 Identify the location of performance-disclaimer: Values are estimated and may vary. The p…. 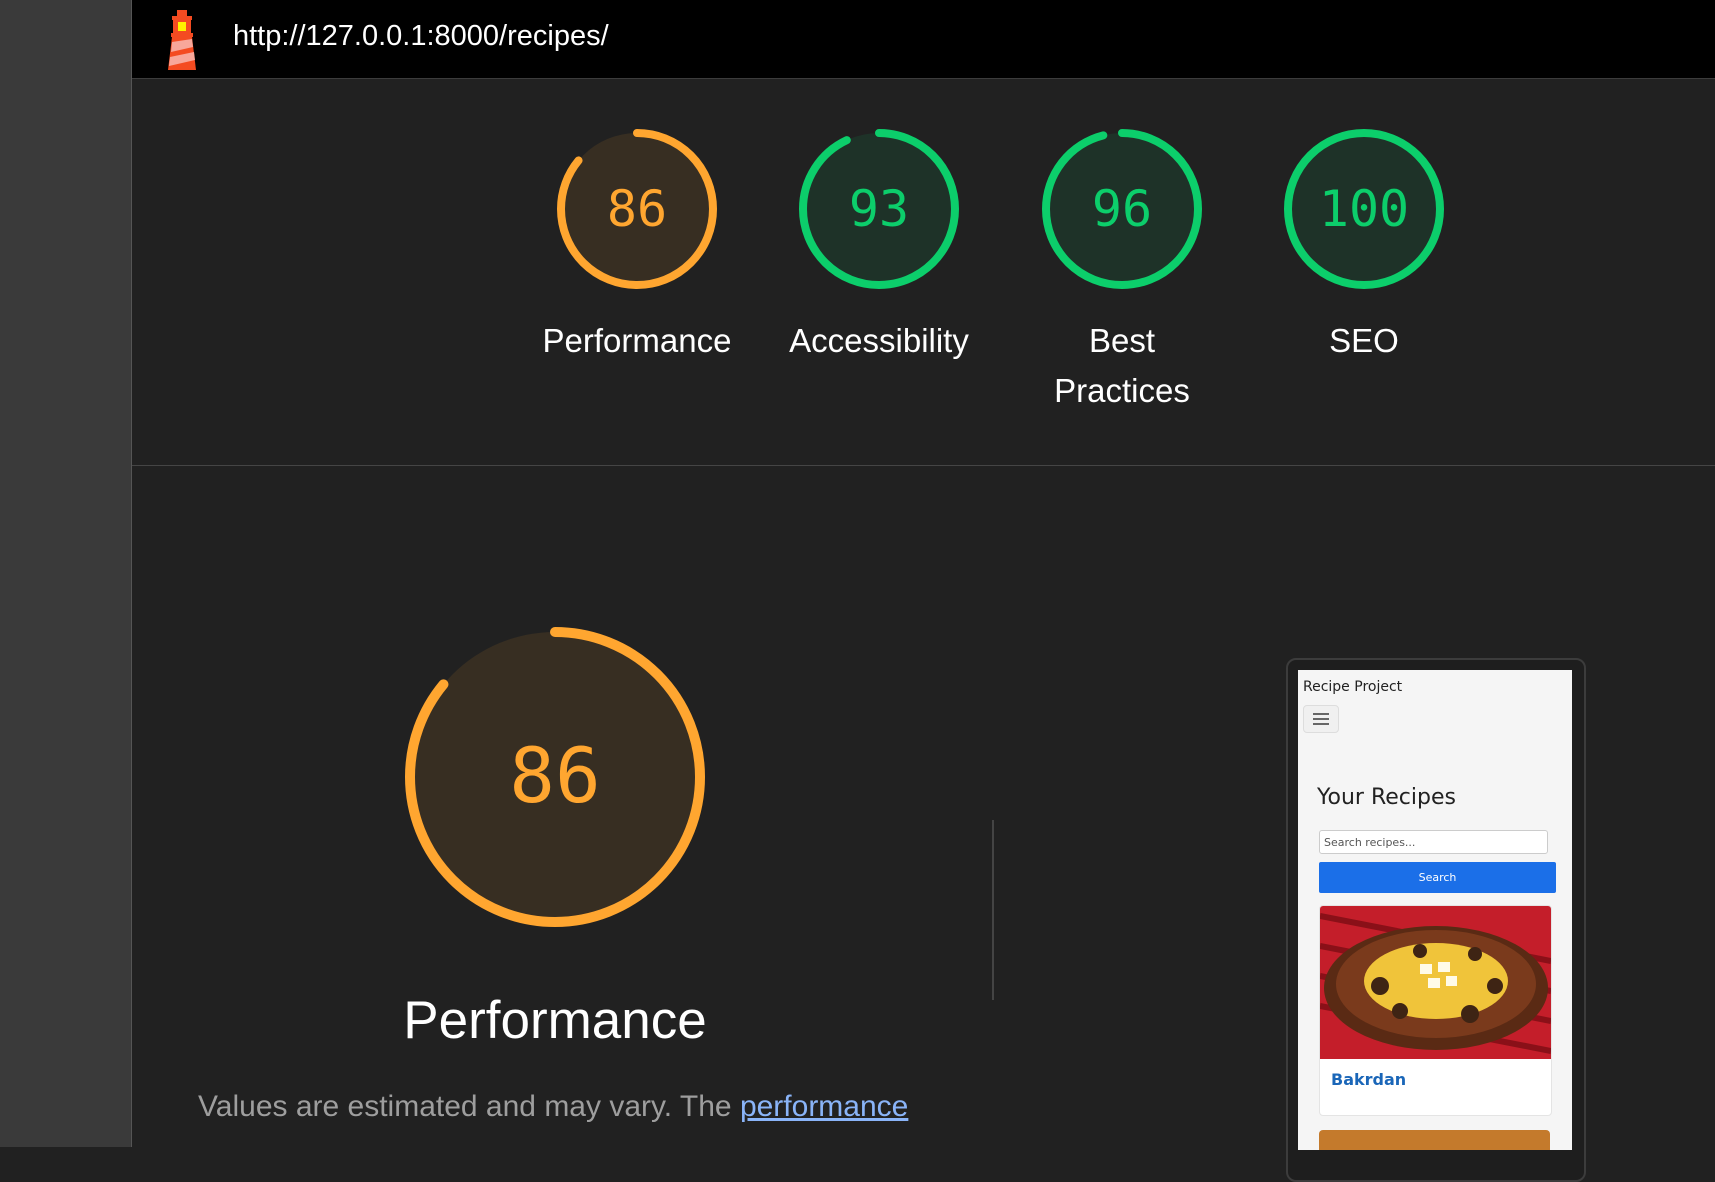
(553, 1107).